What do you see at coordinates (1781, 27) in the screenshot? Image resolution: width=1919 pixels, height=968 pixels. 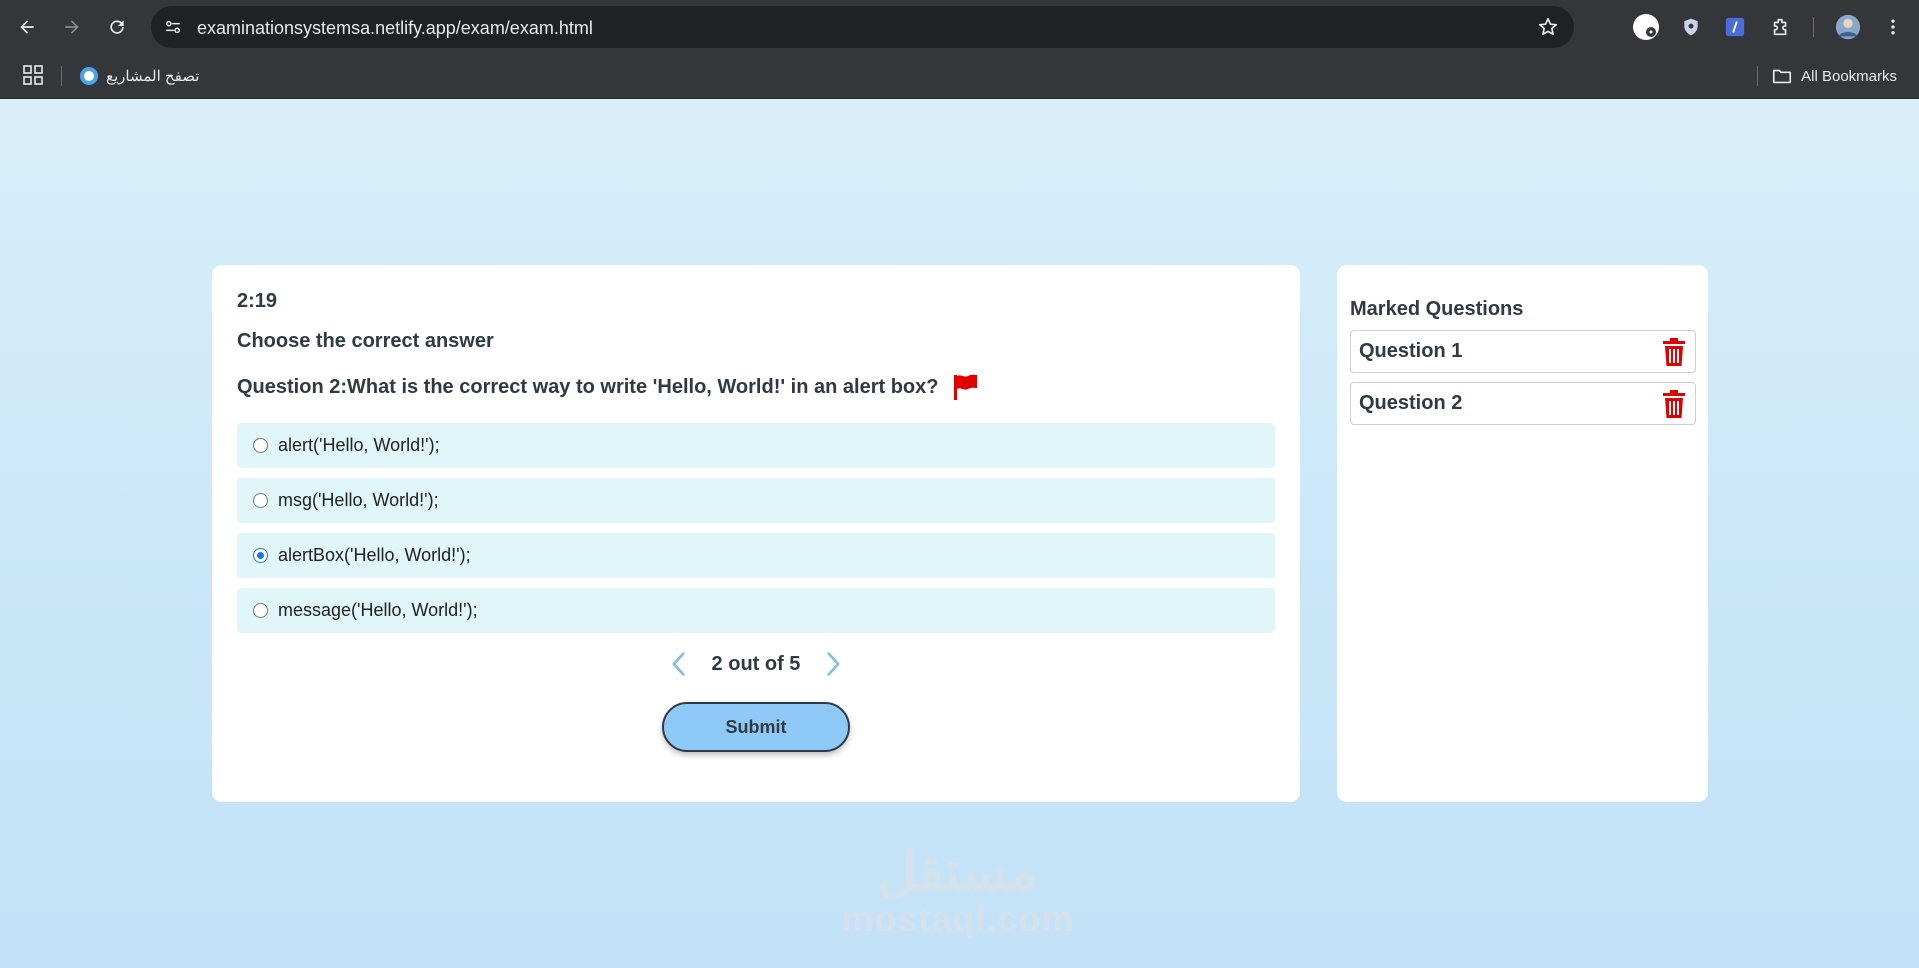 I see `puzzle-extensions-icon` at bounding box center [1781, 27].